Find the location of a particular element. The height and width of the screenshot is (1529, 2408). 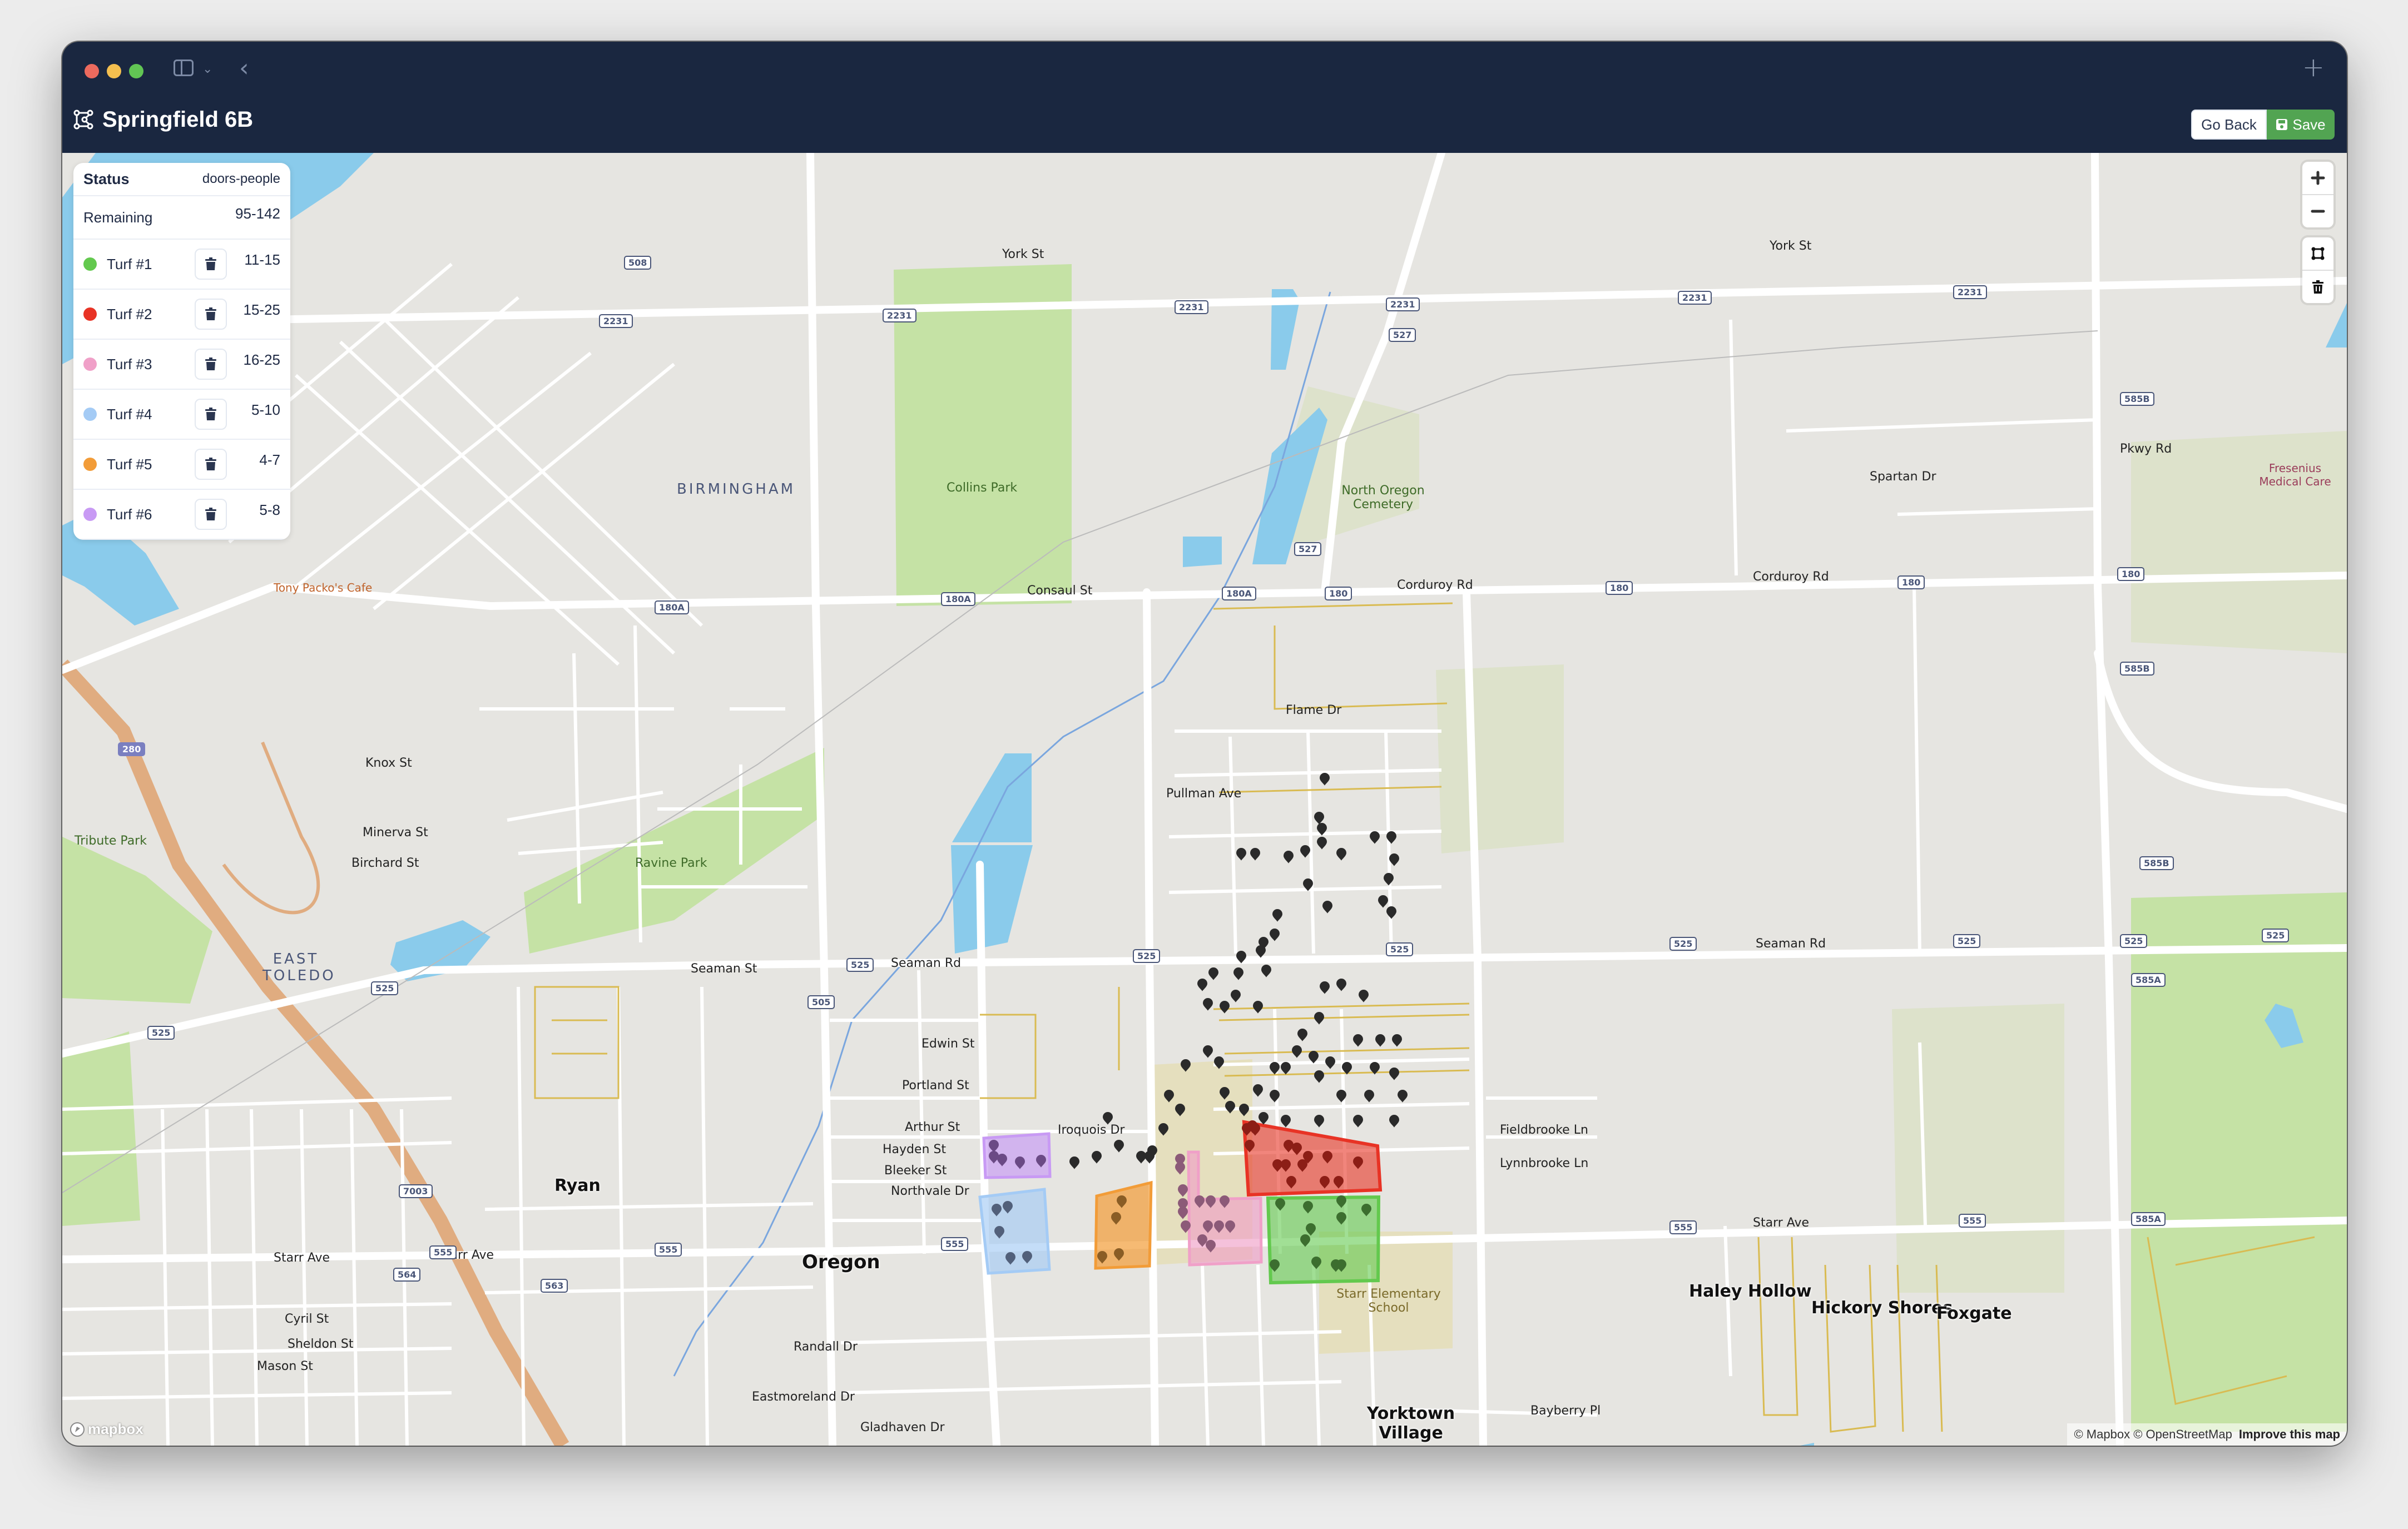

pond-ne is located at coordinates (2336, 325).